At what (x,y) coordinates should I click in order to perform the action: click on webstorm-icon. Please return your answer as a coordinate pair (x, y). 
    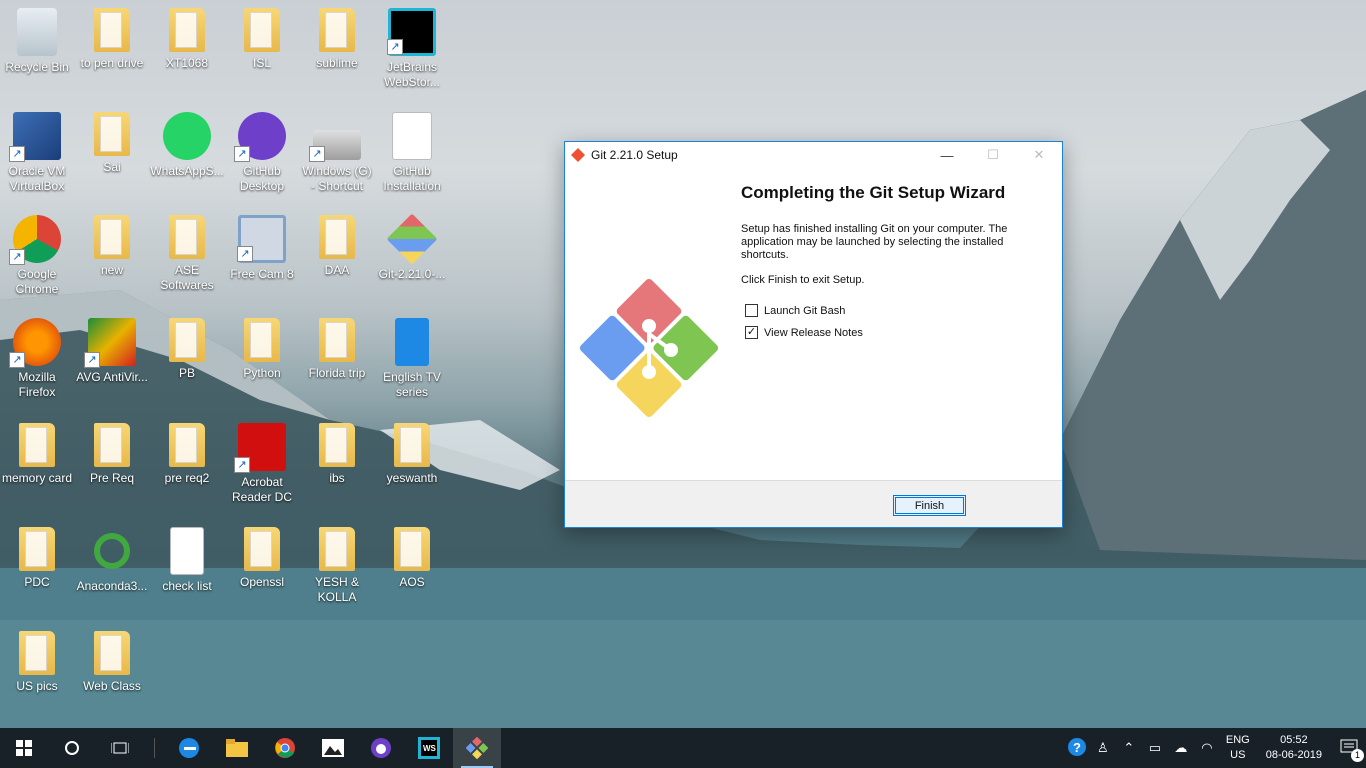
    Looking at the image, I should click on (411, 32).